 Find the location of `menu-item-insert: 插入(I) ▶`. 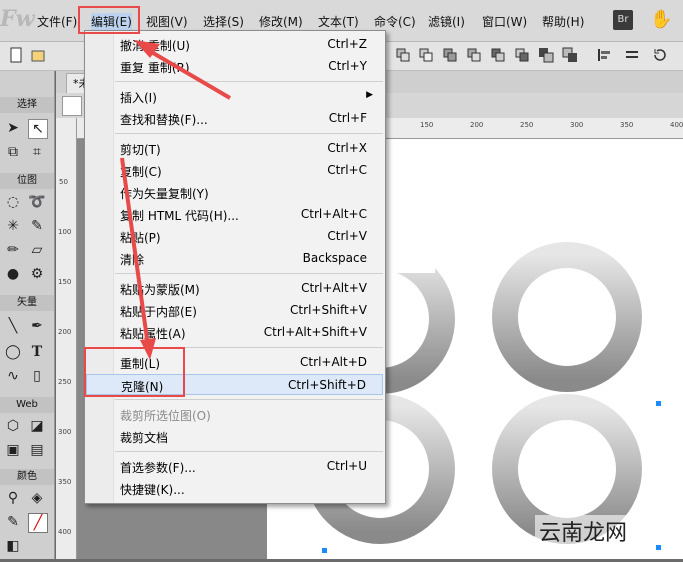

menu-item-insert: 插入(I) ▶ is located at coordinates (234, 96).